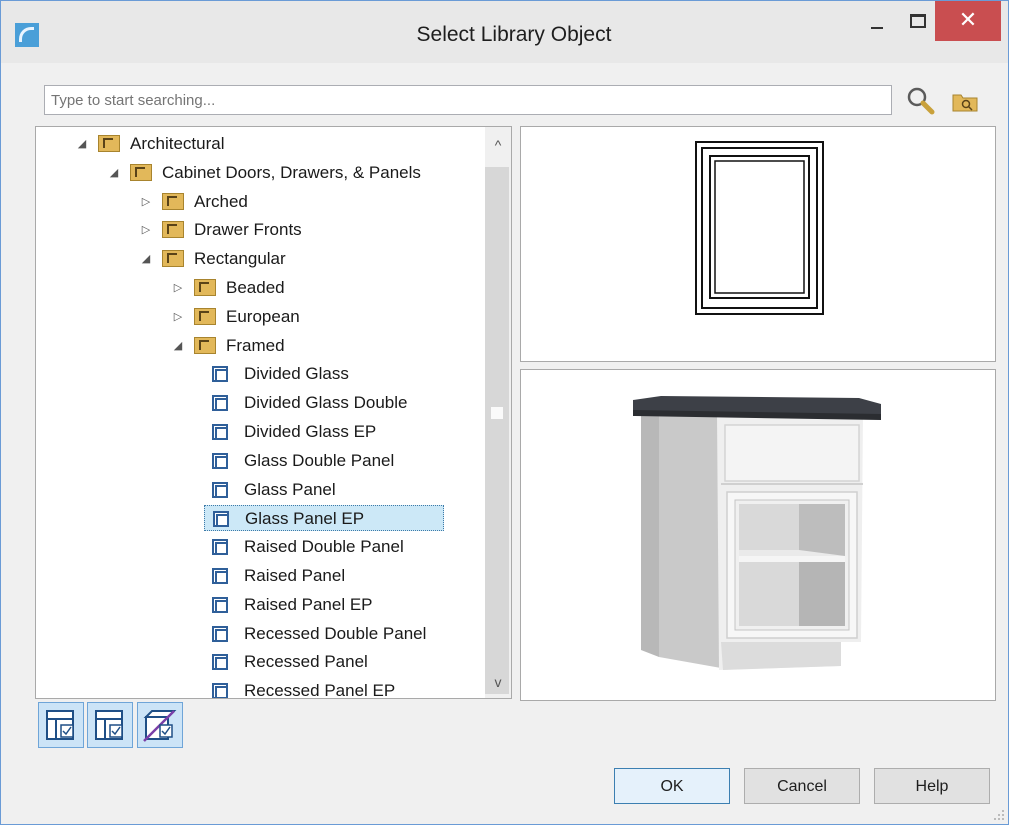 This screenshot has width=1009, height=826. I want to click on tree-item-label: Glass Panel, so click(290, 489).